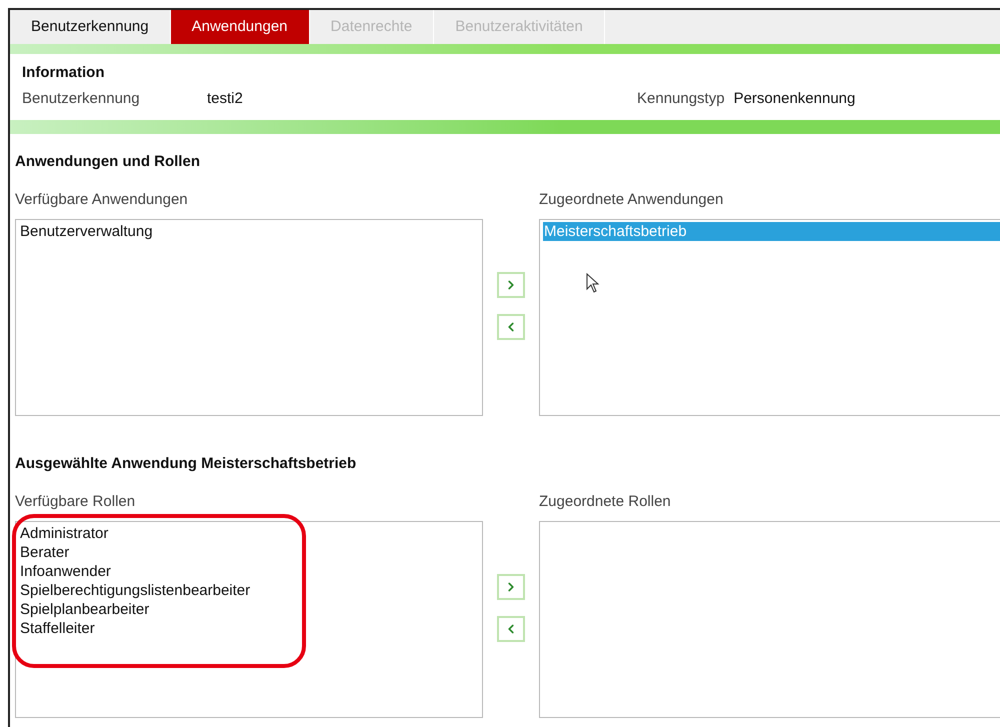 The height and width of the screenshot is (727, 1000). I want to click on list-label: Zugeordnete Anwendungen, so click(631, 200).